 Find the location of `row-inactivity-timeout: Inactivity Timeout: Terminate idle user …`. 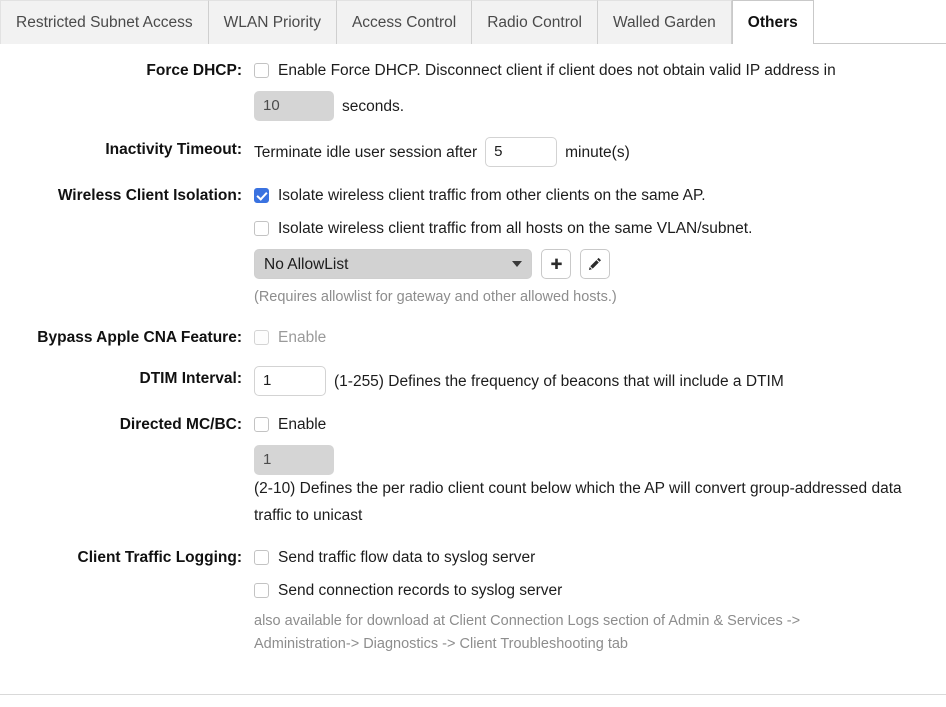

row-inactivity-timeout: Inactivity Timeout: Terminate idle user … is located at coordinates (473, 152).